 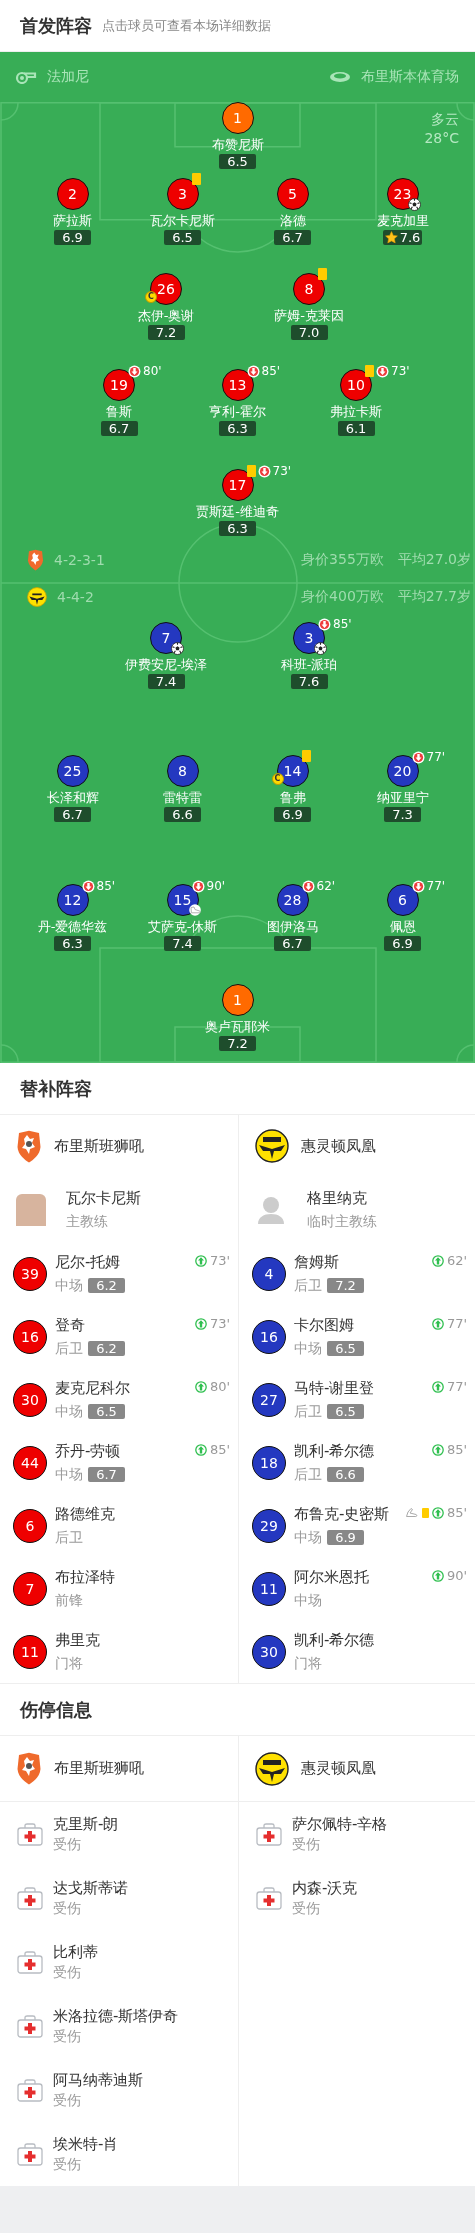 I want to click on player-name: 洛德, so click(x=292, y=221).